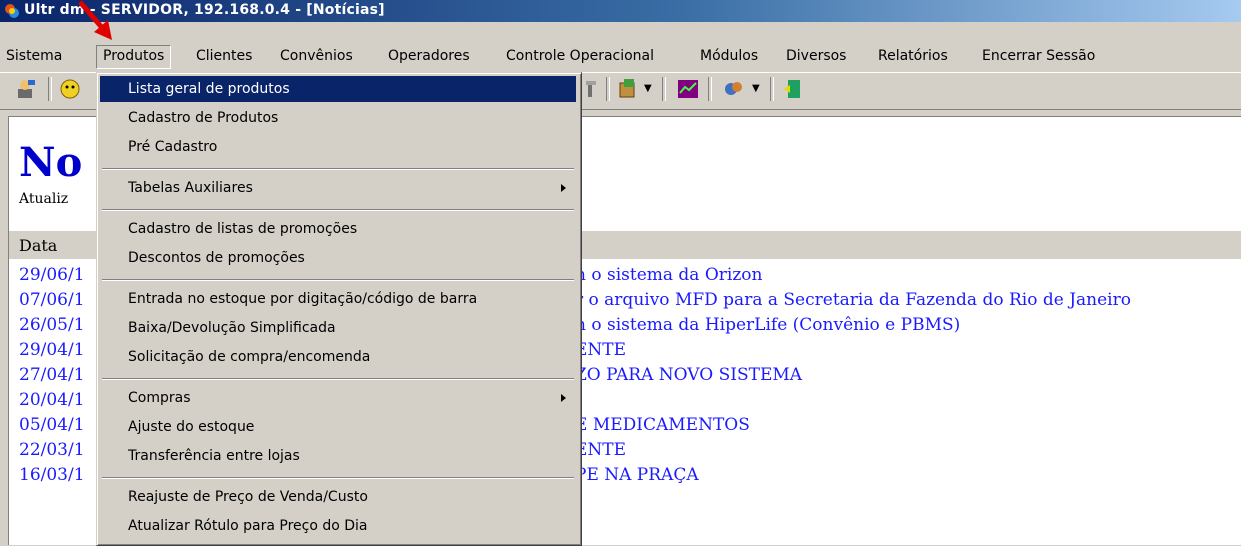 The image size is (1241, 546). I want to click on menu-item-label: Descontos de promoções, so click(216, 258).